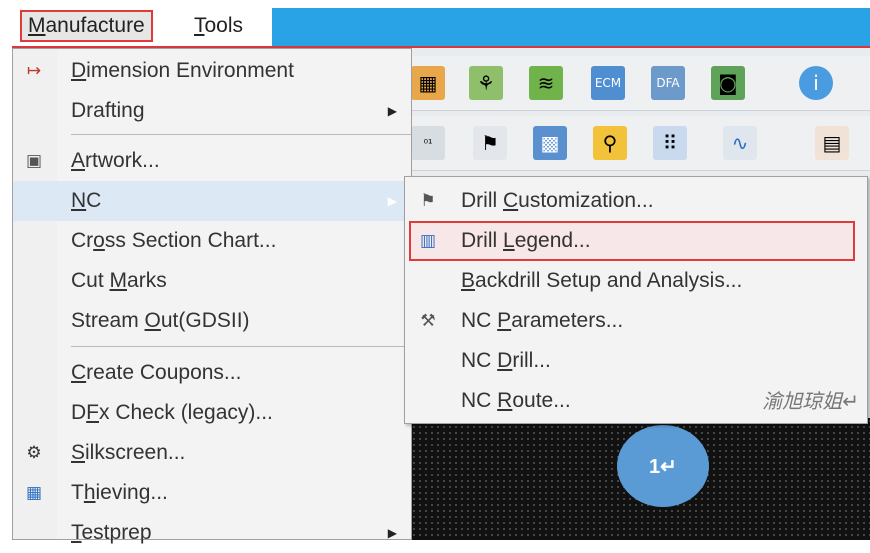  What do you see at coordinates (34, 493) in the screenshot?
I see `thieving-icon: ▦` at bounding box center [34, 493].